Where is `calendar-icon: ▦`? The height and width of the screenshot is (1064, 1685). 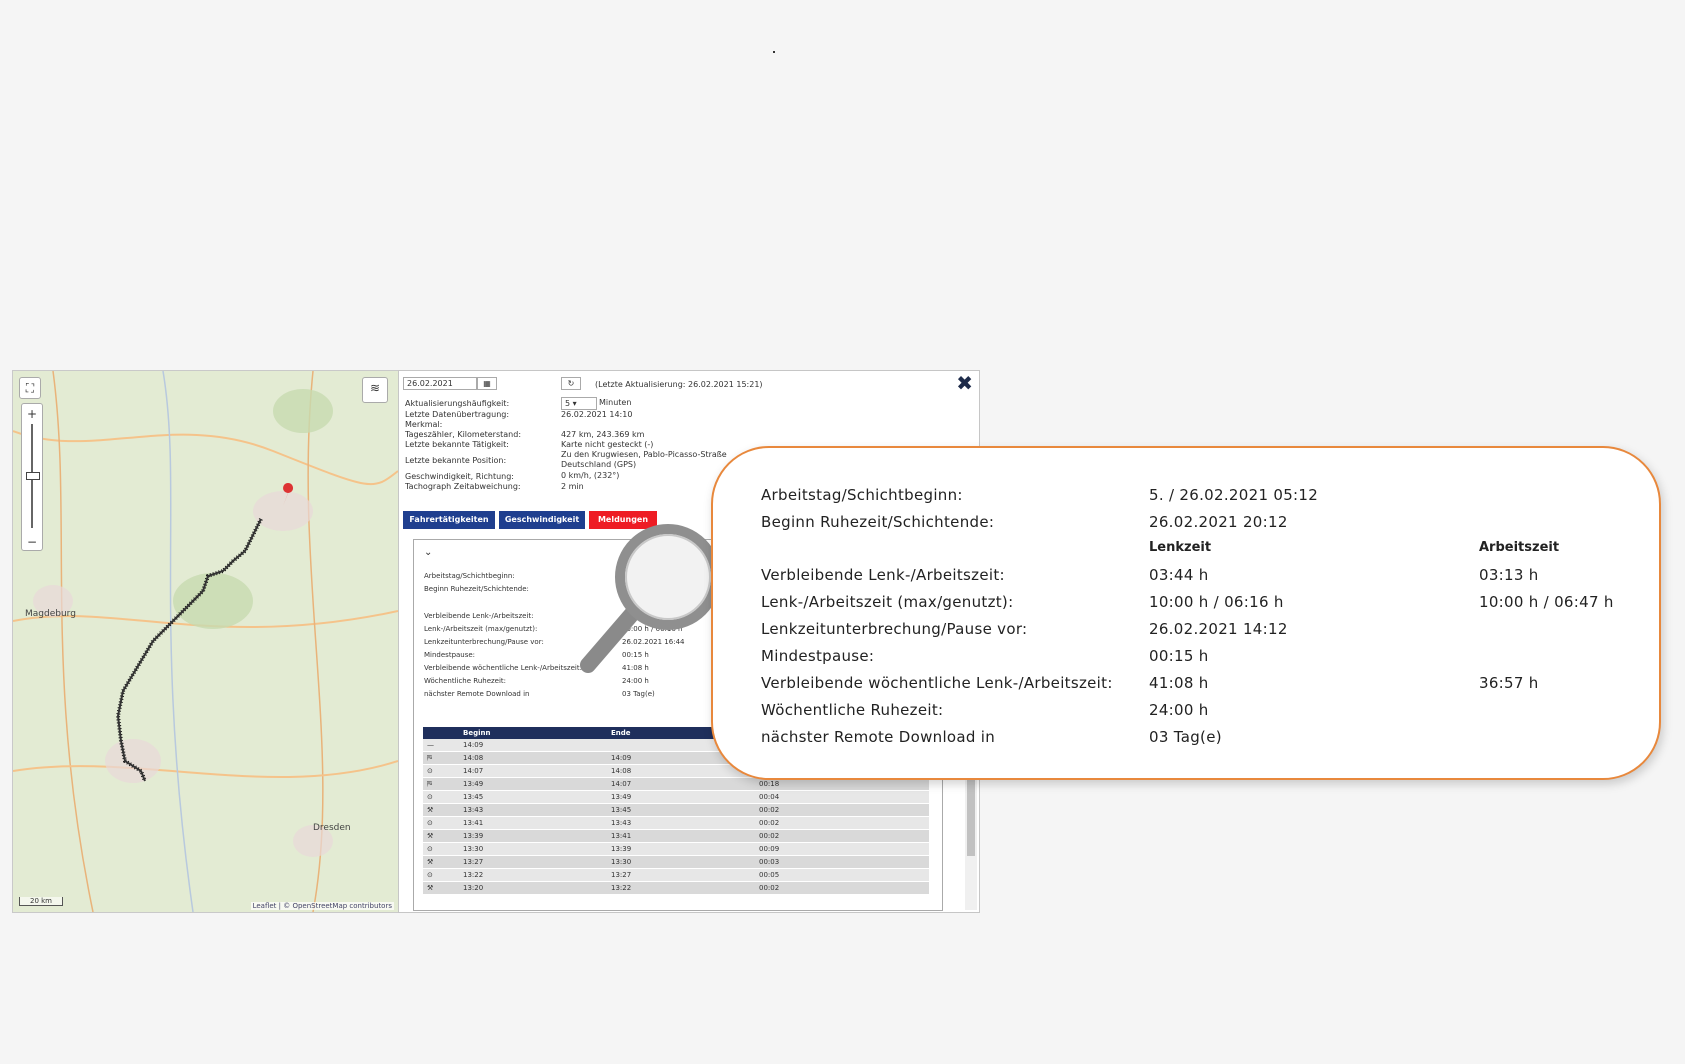 calendar-icon: ▦ is located at coordinates (487, 383).